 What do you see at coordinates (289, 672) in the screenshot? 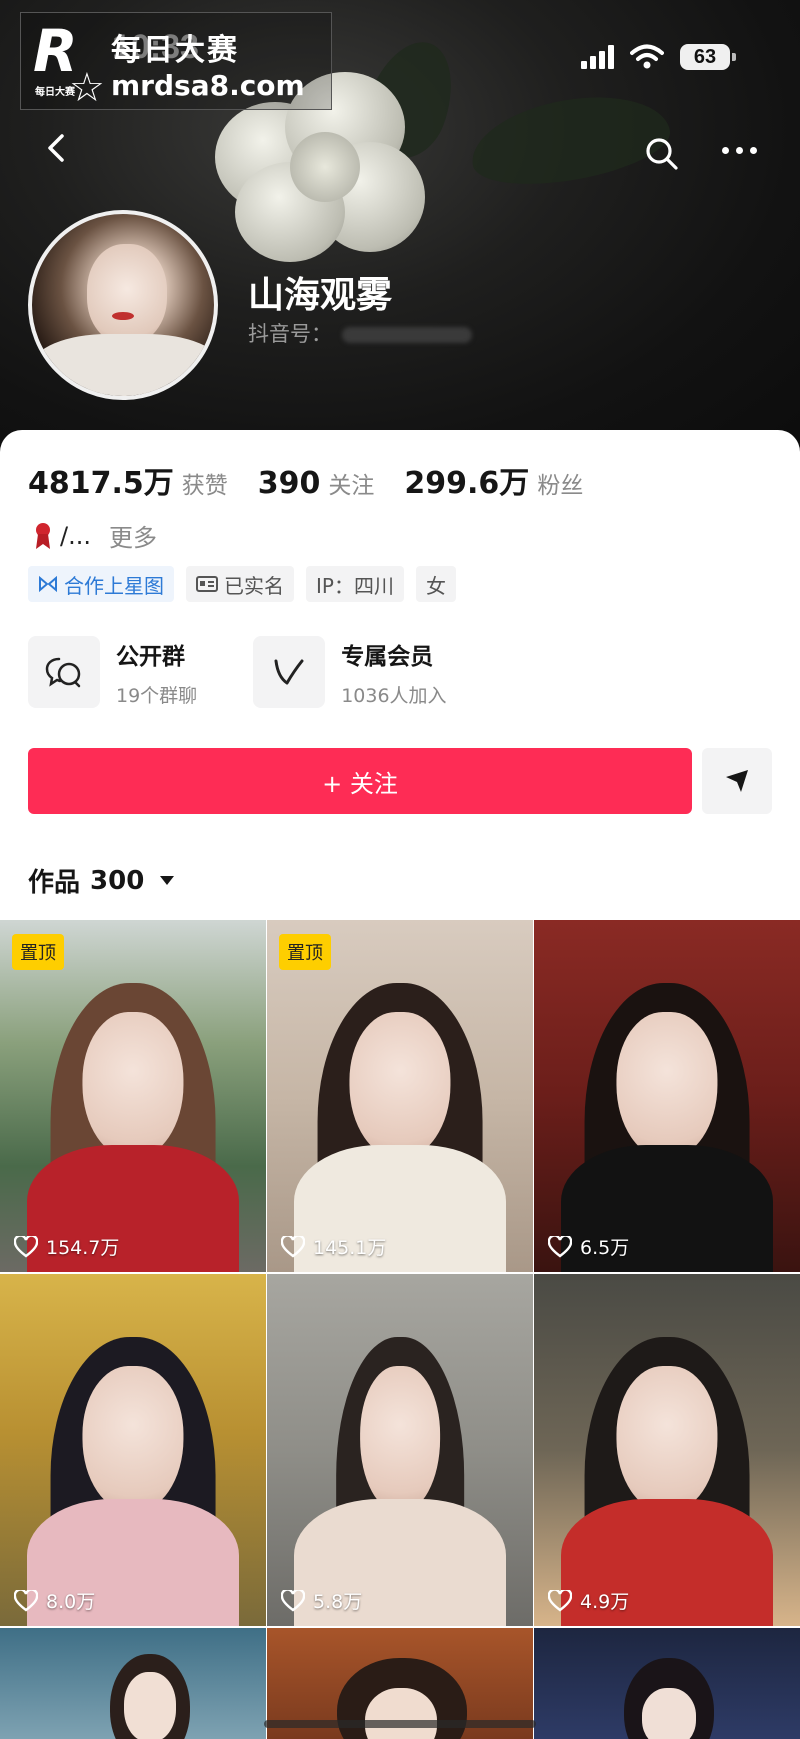
I see `v-logo-icon` at bounding box center [289, 672].